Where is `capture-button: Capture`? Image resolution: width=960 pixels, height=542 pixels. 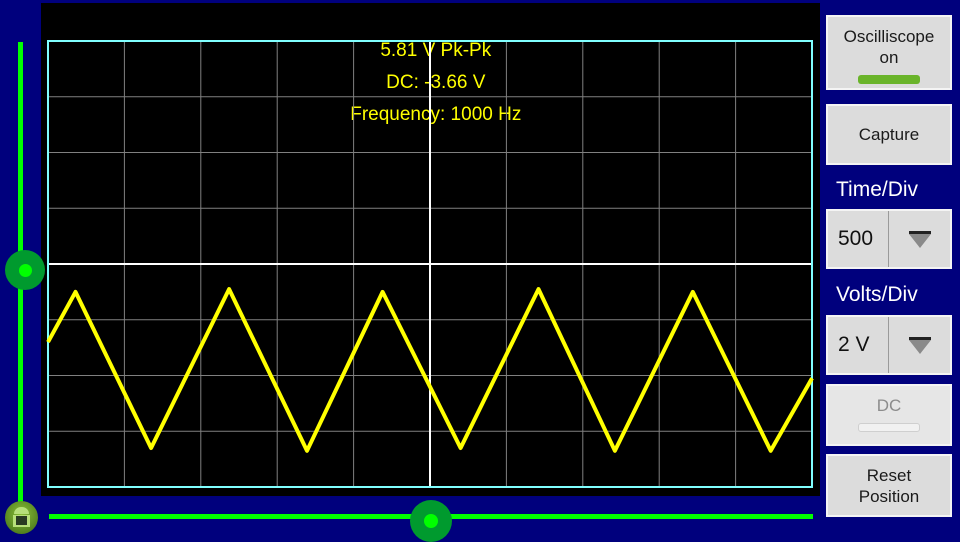 capture-button: Capture is located at coordinates (889, 134).